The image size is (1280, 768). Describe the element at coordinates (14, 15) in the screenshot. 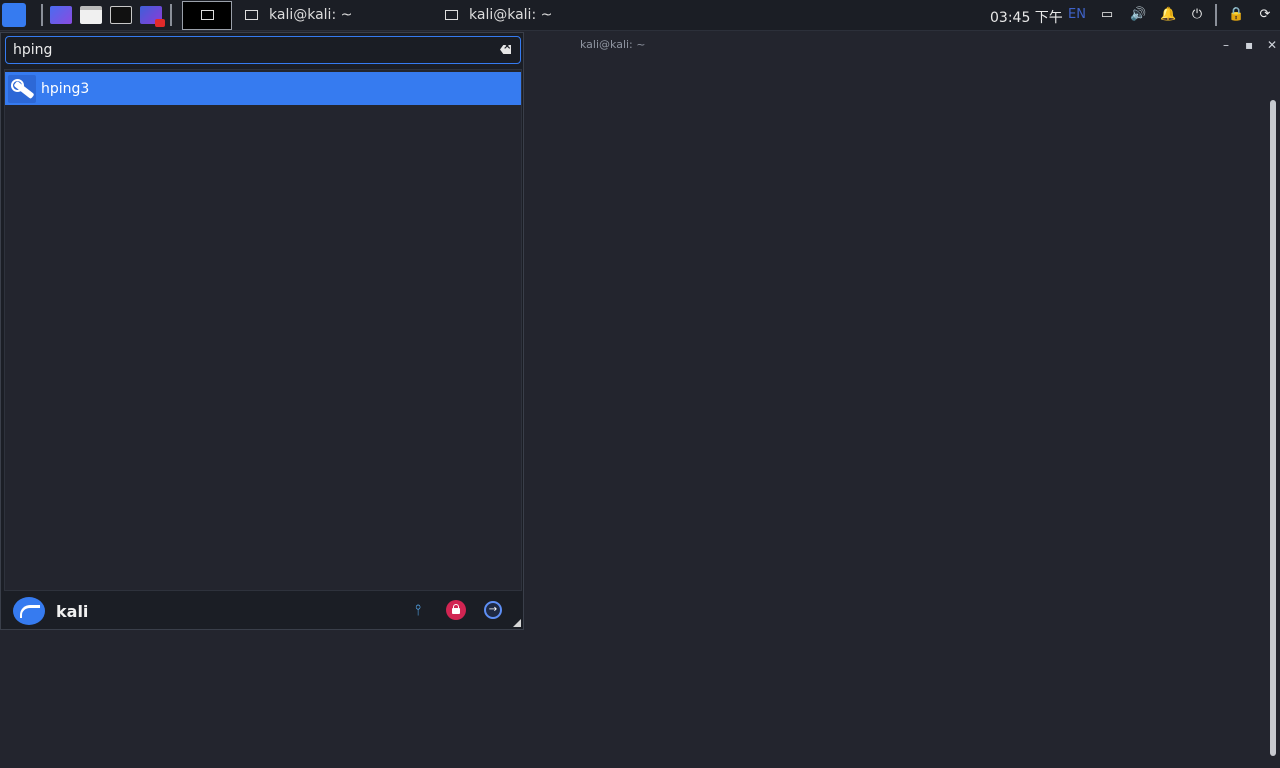

I see `kali-menu-icon` at that location.